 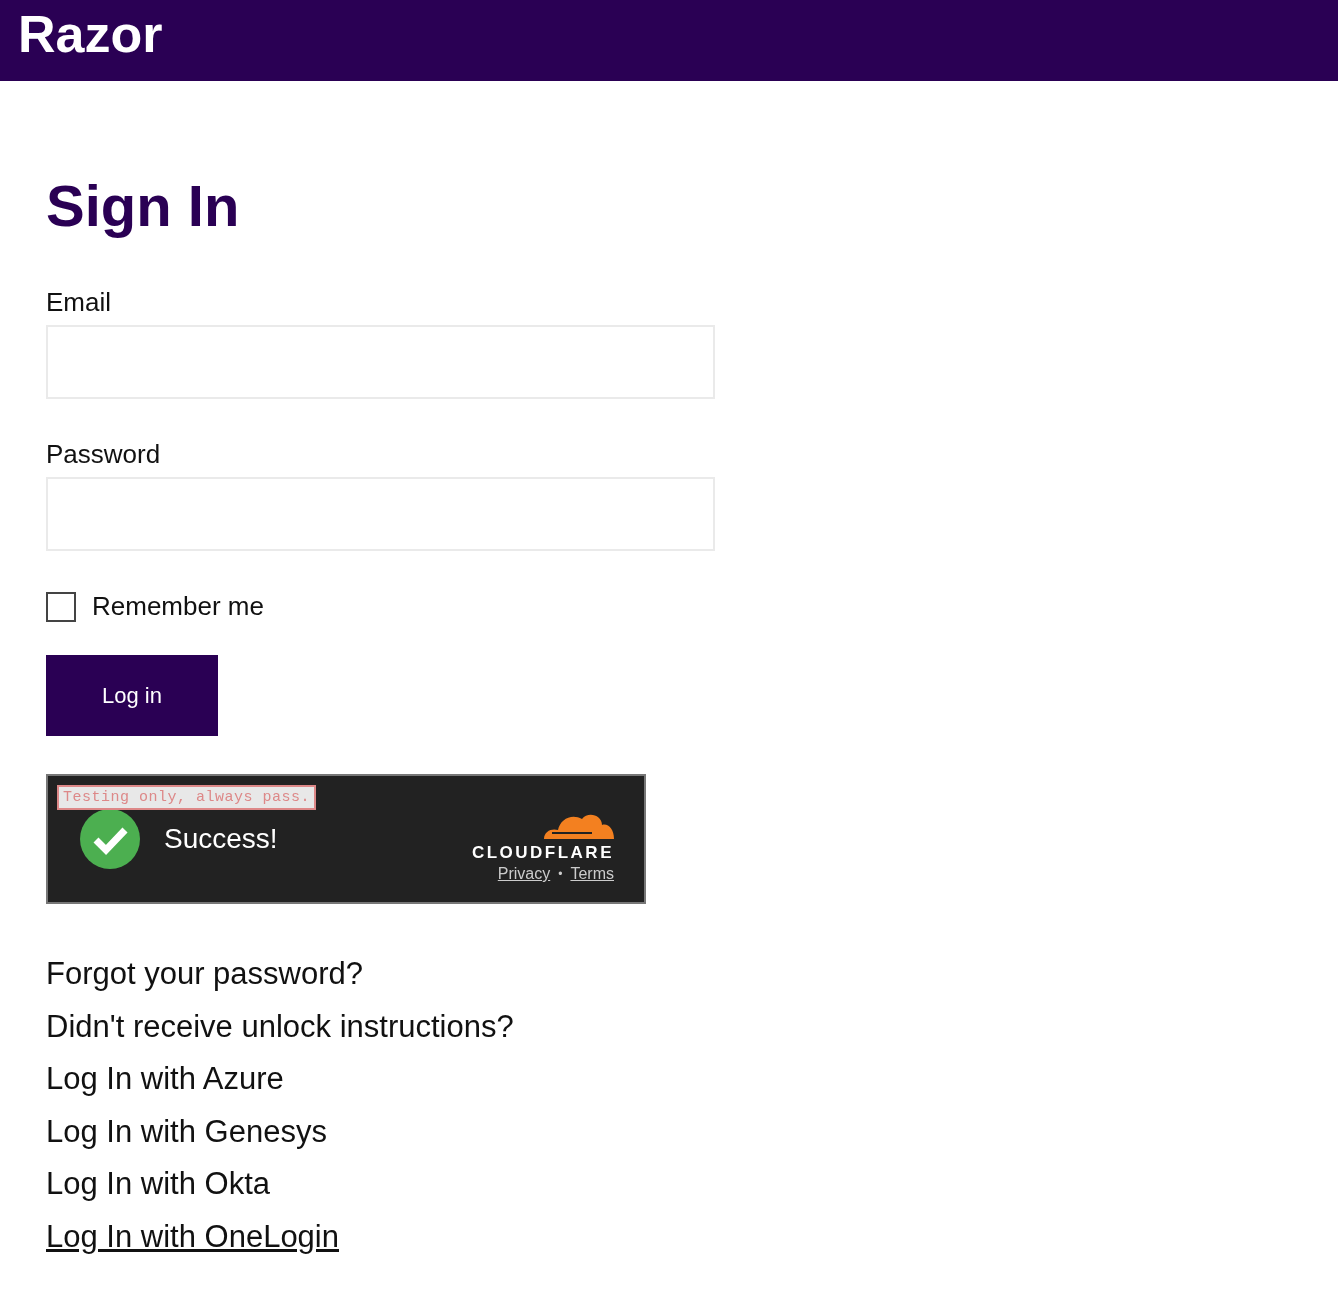 What do you see at coordinates (178, 606) in the screenshot?
I see `remember-label: Remember me` at bounding box center [178, 606].